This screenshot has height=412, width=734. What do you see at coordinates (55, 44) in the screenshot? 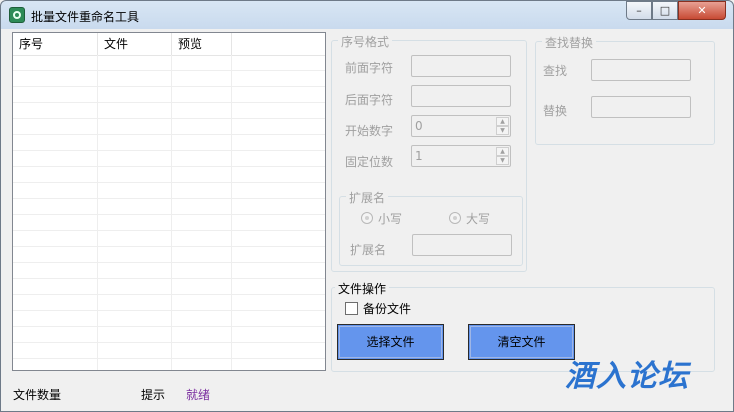
I see `column-header-index: 序号` at bounding box center [55, 44].